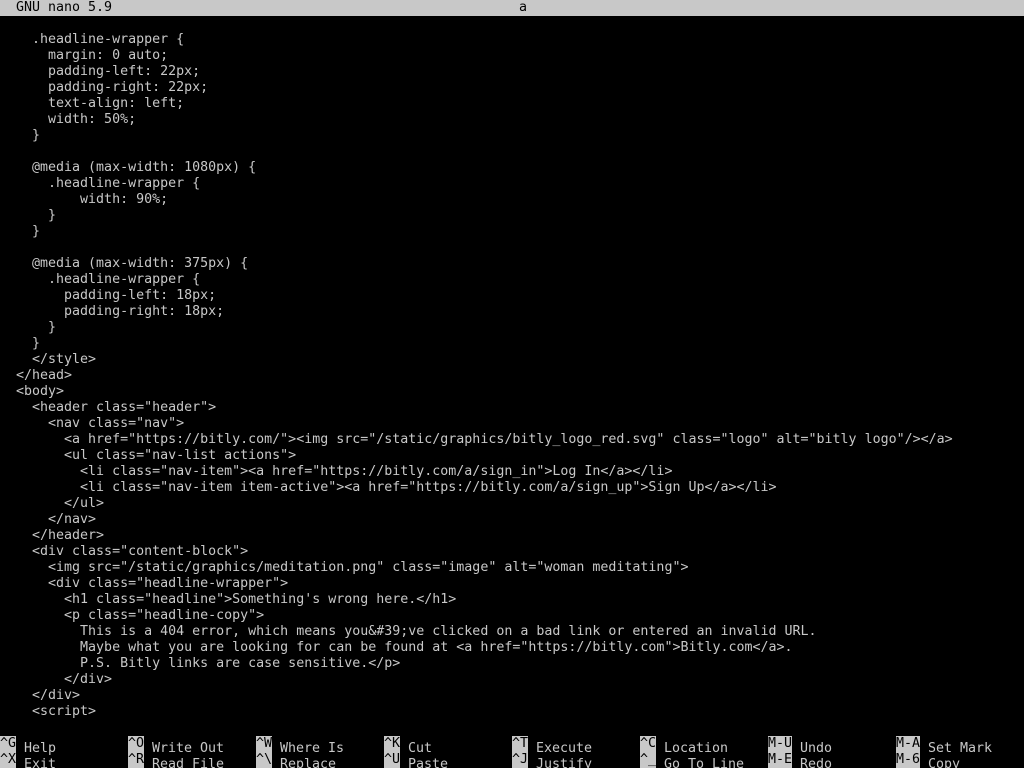 Image resolution: width=1024 pixels, height=768 pixels. Describe the element at coordinates (512, 120) in the screenshot. I see `code-line: width: 50%;` at that location.